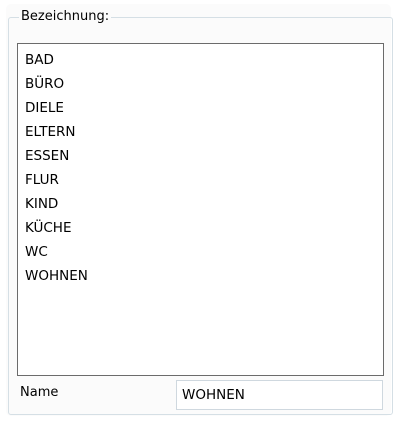 The image size is (397, 421). What do you see at coordinates (204, 276) in the screenshot?
I see `list-item: WOHNEN` at bounding box center [204, 276].